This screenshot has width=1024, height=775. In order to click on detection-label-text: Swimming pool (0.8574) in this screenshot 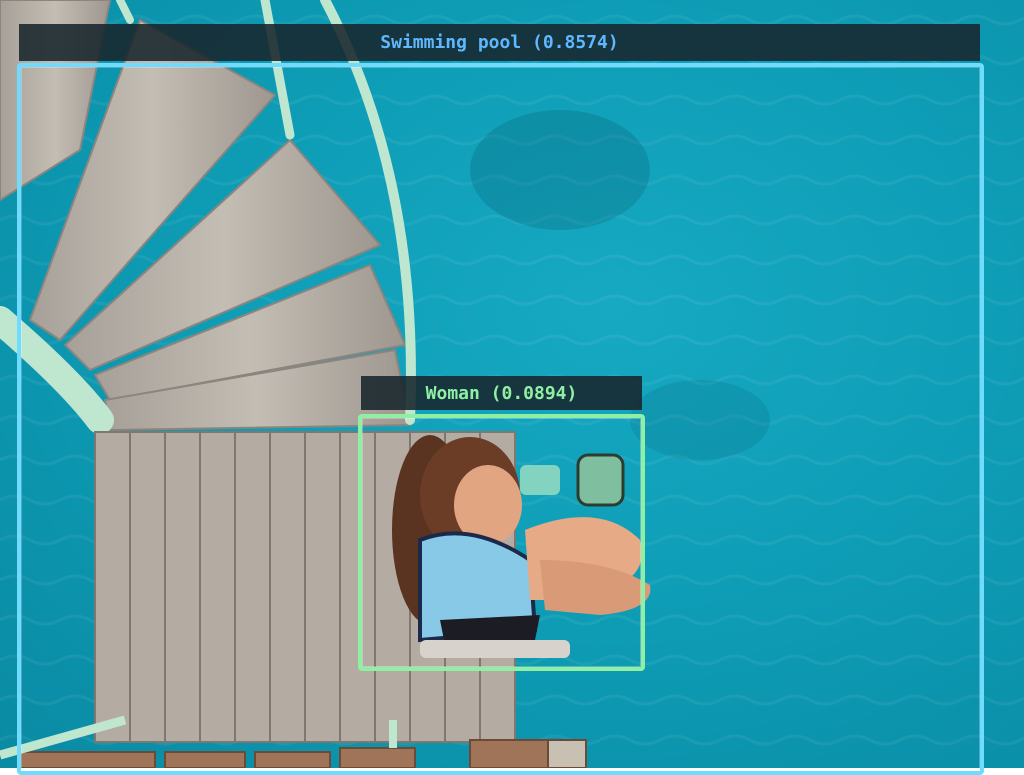, I will do `click(499, 42)`.